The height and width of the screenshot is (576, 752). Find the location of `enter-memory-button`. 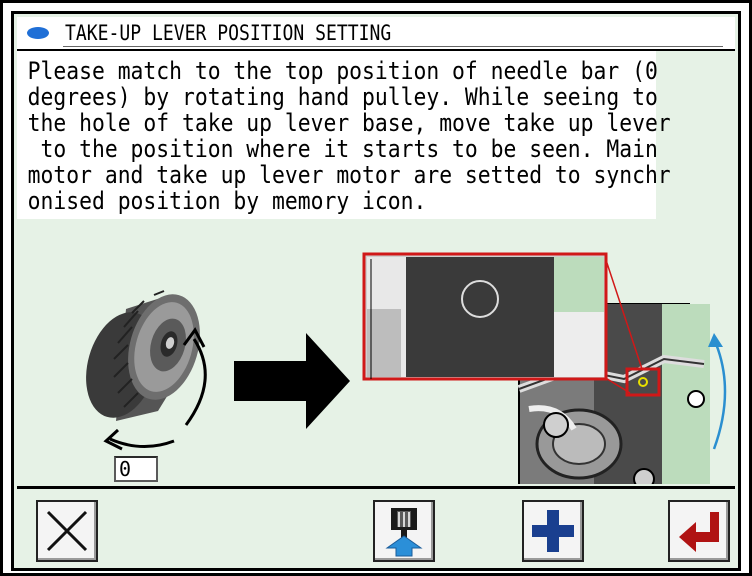

enter-memory-button is located at coordinates (699, 531).